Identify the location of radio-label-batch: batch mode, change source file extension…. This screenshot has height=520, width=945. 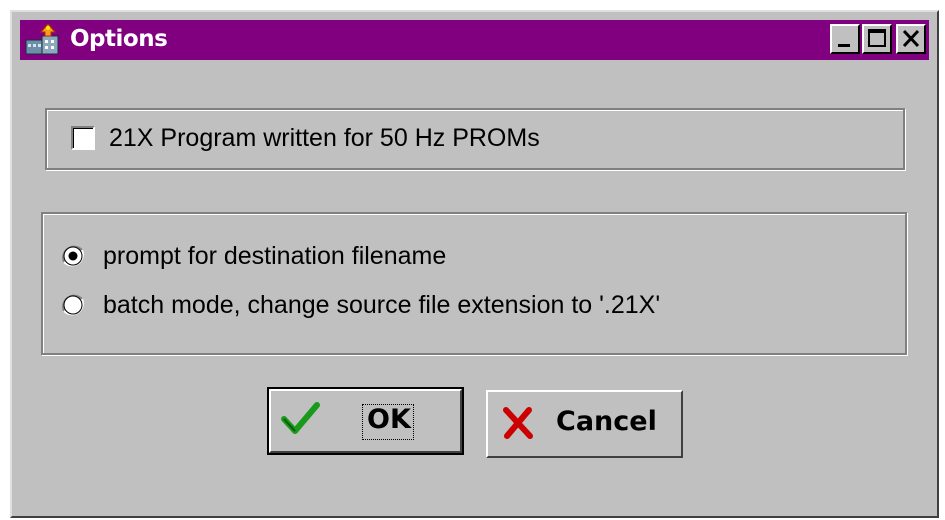
(382, 305).